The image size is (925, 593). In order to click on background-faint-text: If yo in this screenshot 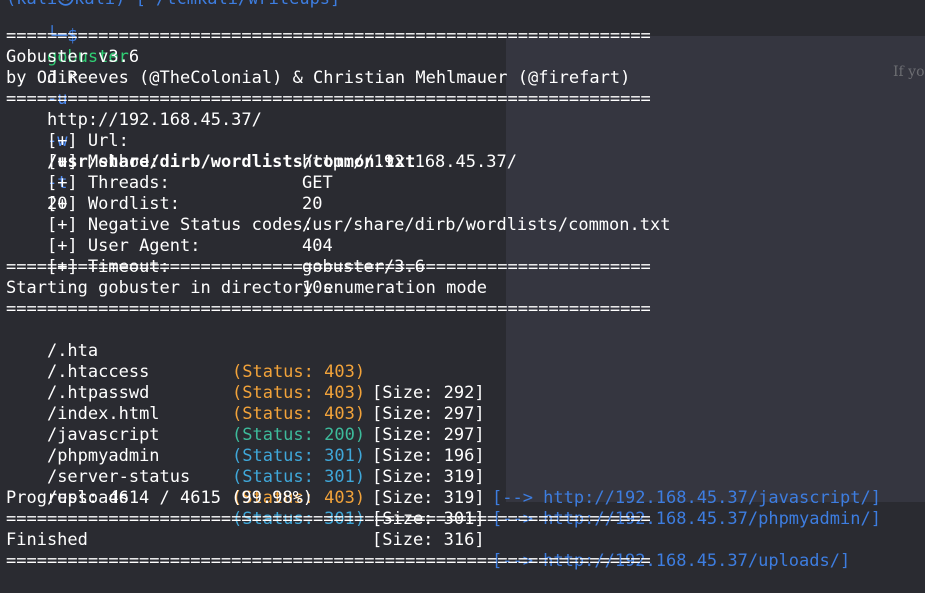, I will do `click(909, 72)`.